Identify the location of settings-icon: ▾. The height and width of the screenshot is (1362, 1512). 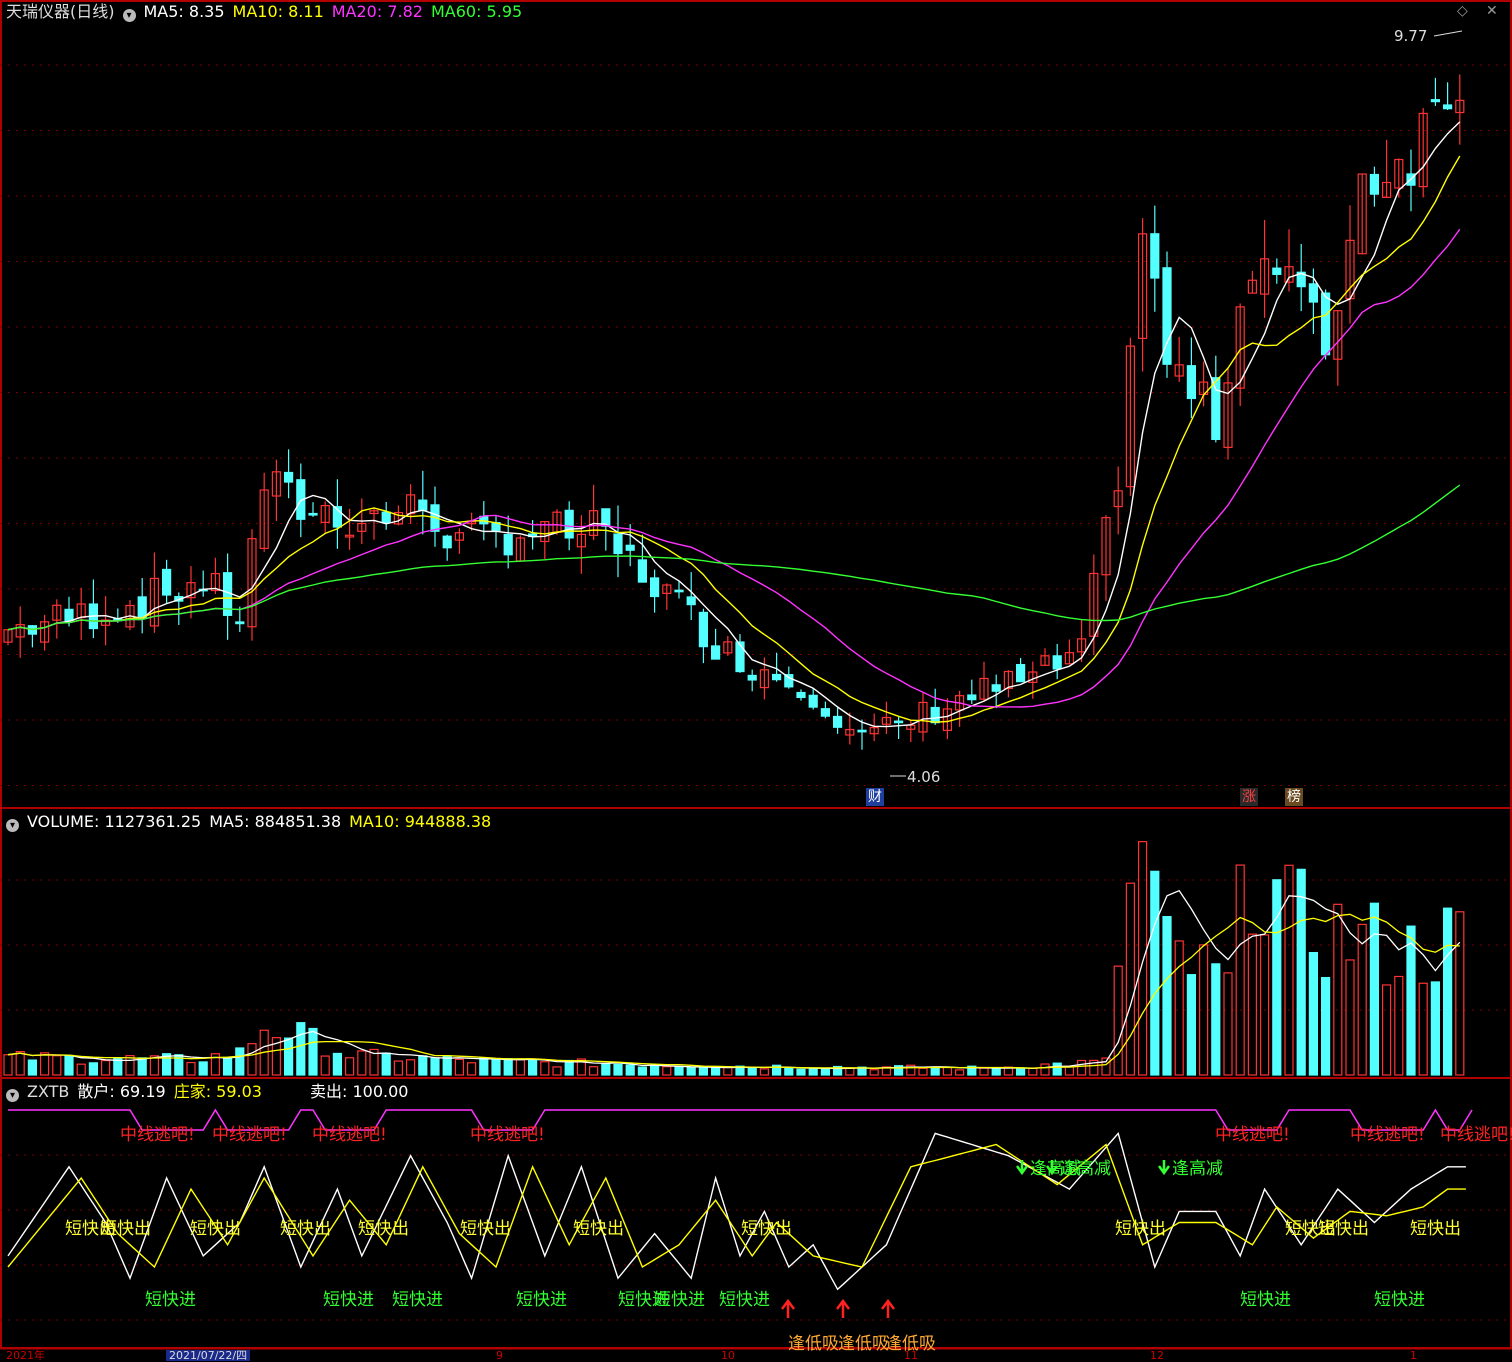
(129, 15).